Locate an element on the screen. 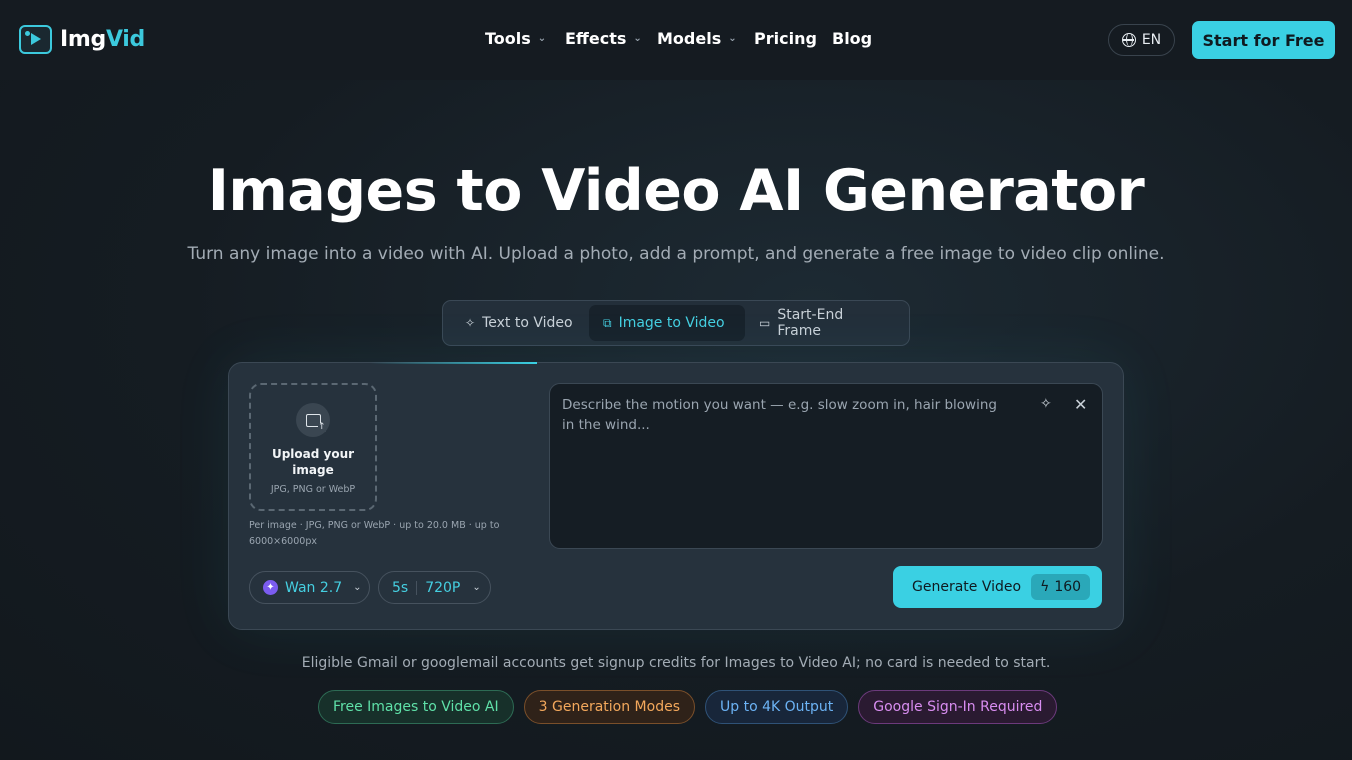  tab-text-to-video: ✧ Text to Video is located at coordinates (518, 323).